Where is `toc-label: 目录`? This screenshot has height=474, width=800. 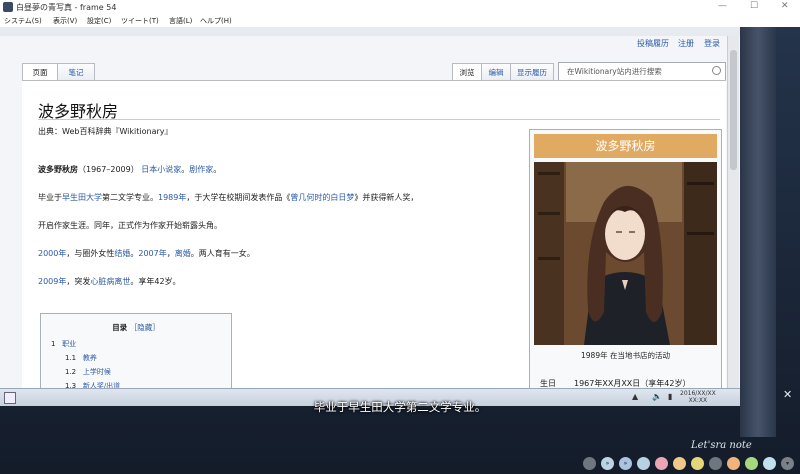
toc-label: 目录 is located at coordinates (120, 327).